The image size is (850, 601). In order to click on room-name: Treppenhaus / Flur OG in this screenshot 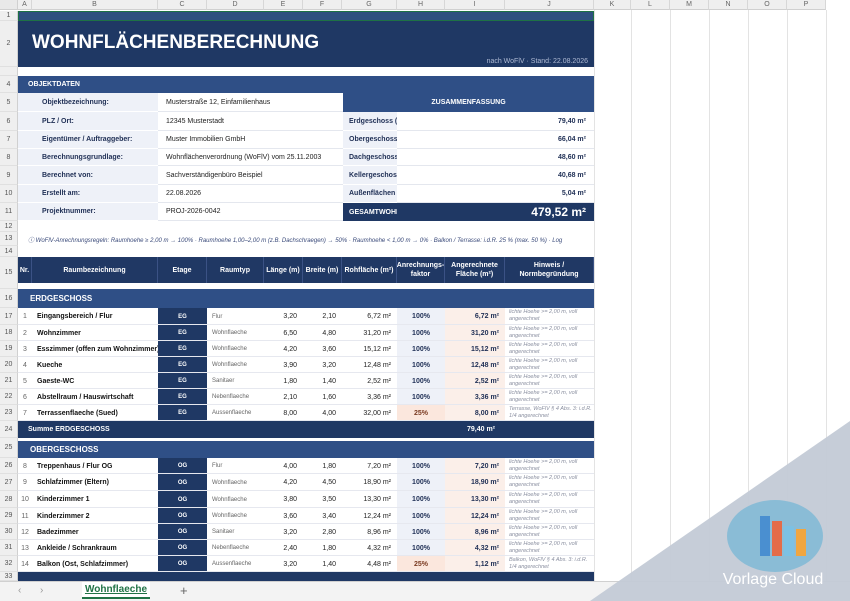, I will do `click(95, 466)`.